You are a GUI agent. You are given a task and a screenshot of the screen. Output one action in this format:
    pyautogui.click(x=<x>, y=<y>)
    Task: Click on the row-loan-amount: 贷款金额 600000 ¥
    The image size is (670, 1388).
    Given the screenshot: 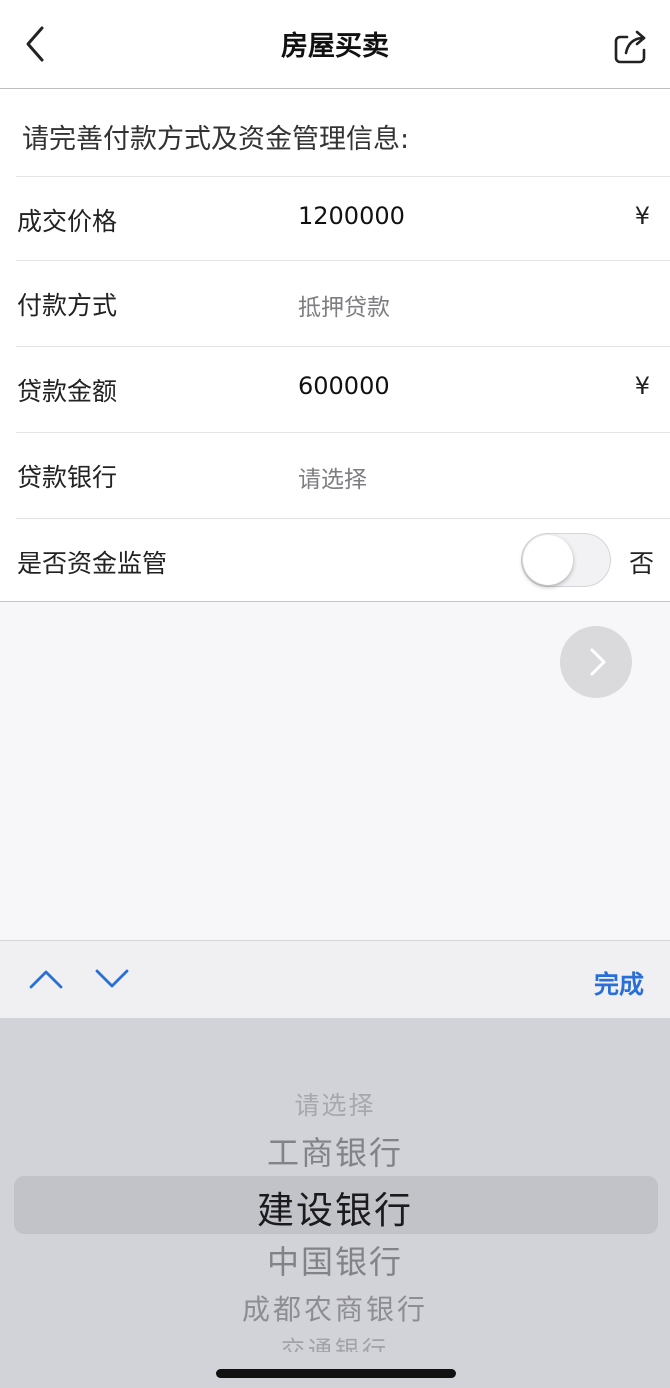 What is the action you would take?
    pyautogui.click(x=335, y=389)
    